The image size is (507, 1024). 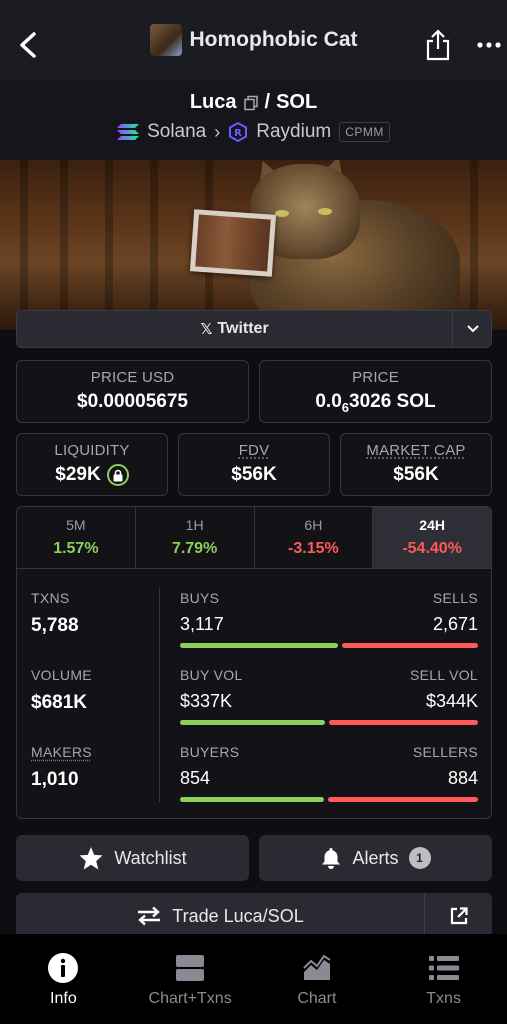 What do you see at coordinates (293, 132) in the screenshot?
I see `dex-name: Raydium` at bounding box center [293, 132].